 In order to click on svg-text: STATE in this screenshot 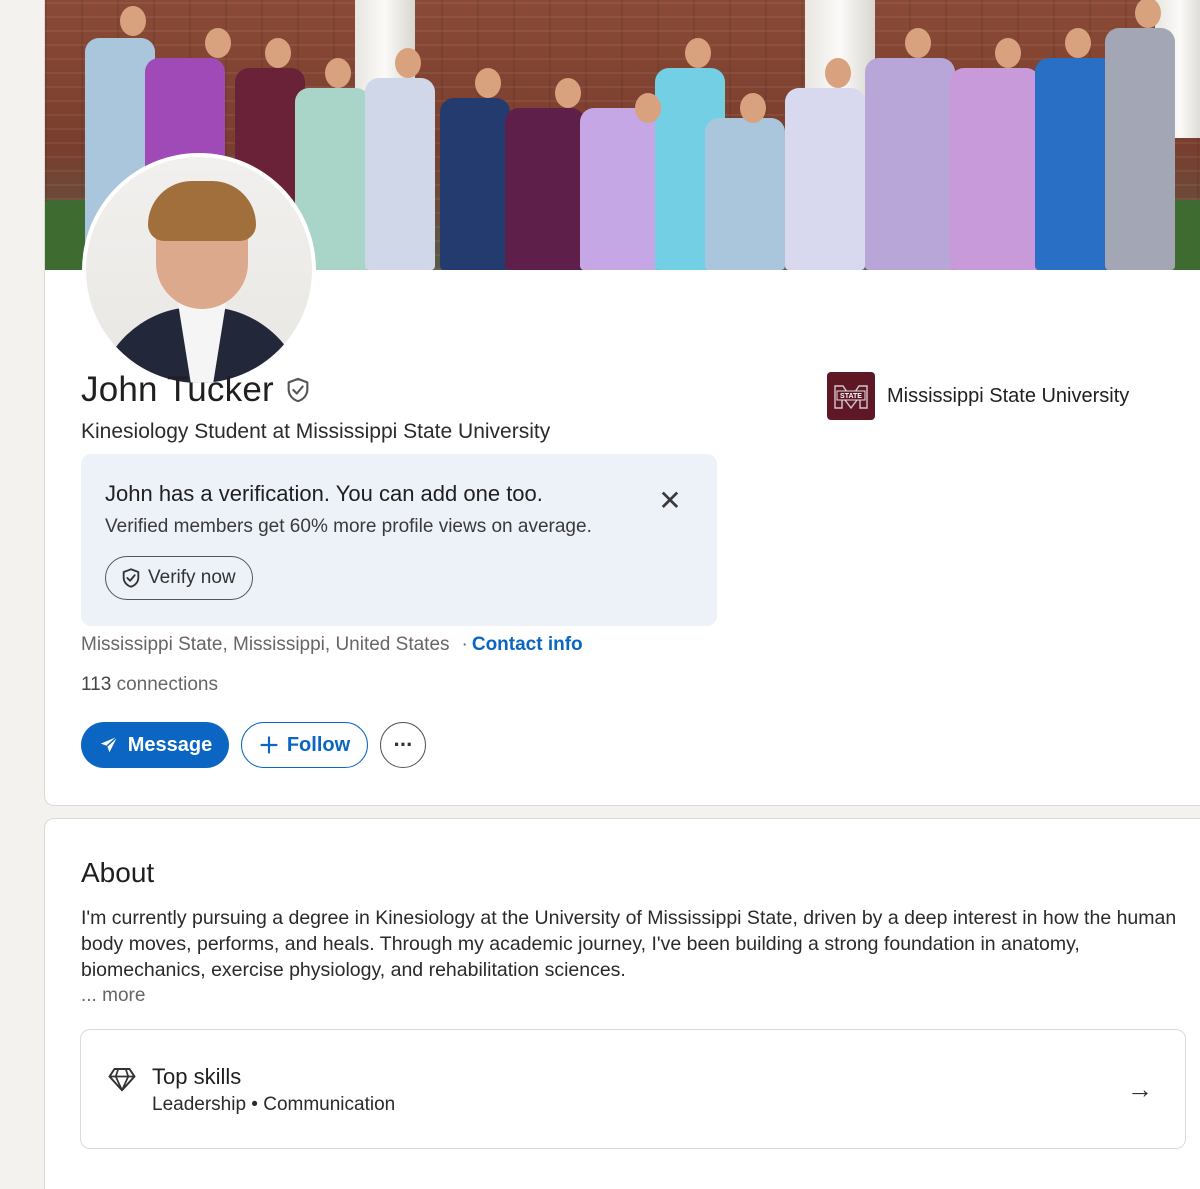, I will do `click(851, 396)`.